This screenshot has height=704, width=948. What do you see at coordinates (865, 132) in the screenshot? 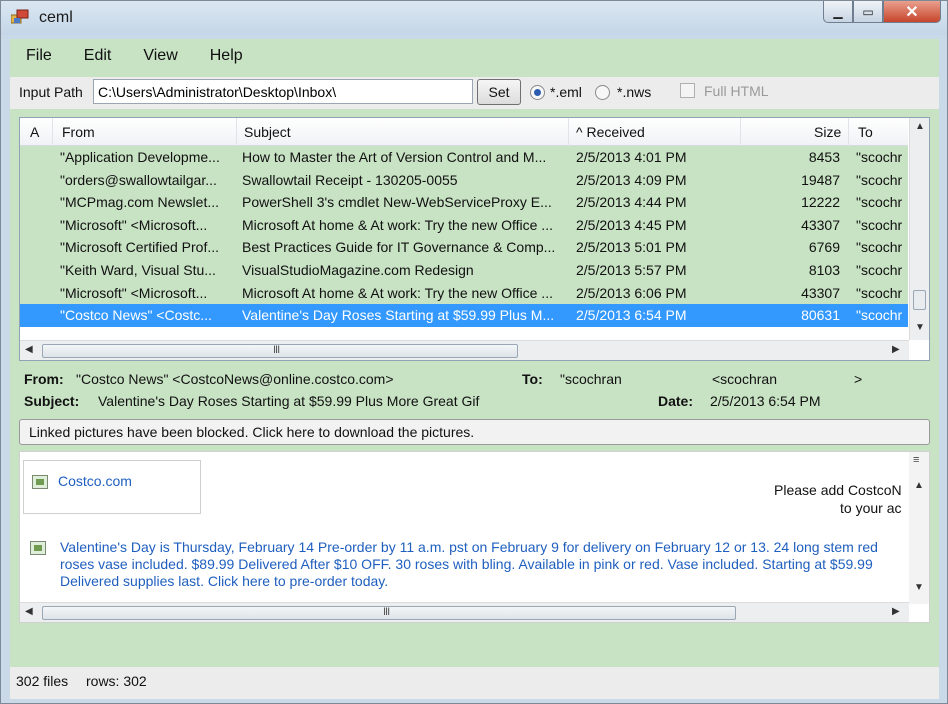
I see `column-header-to: To` at bounding box center [865, 132].